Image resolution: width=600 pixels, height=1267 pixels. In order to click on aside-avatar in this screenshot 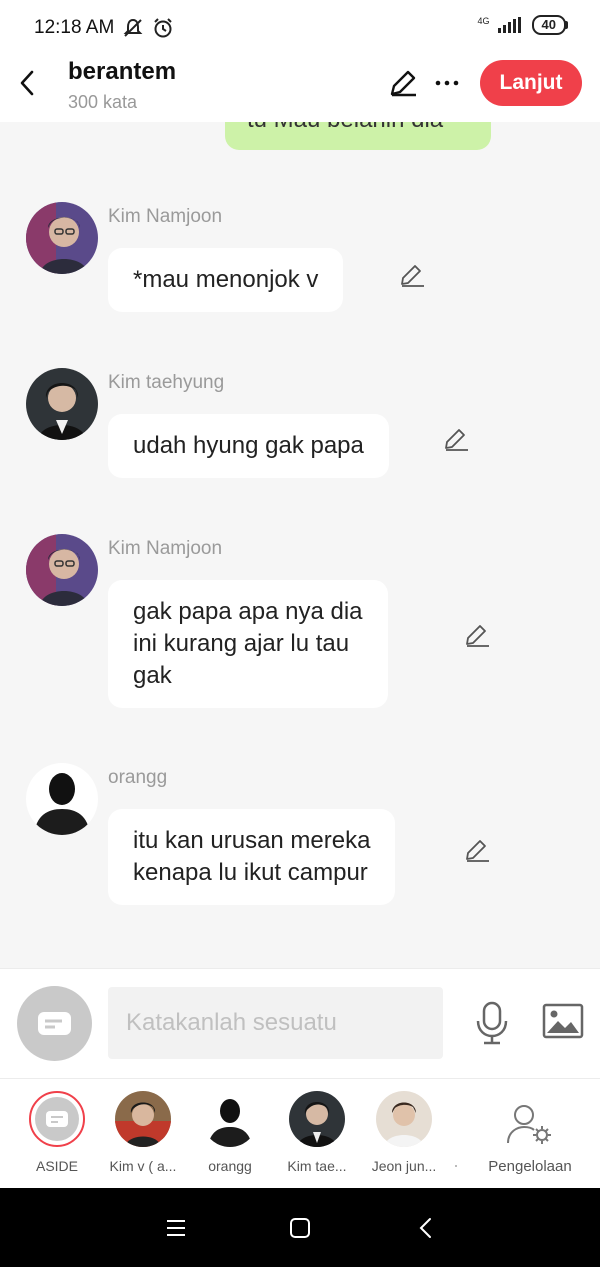, I will do `click(57, 1119)`.